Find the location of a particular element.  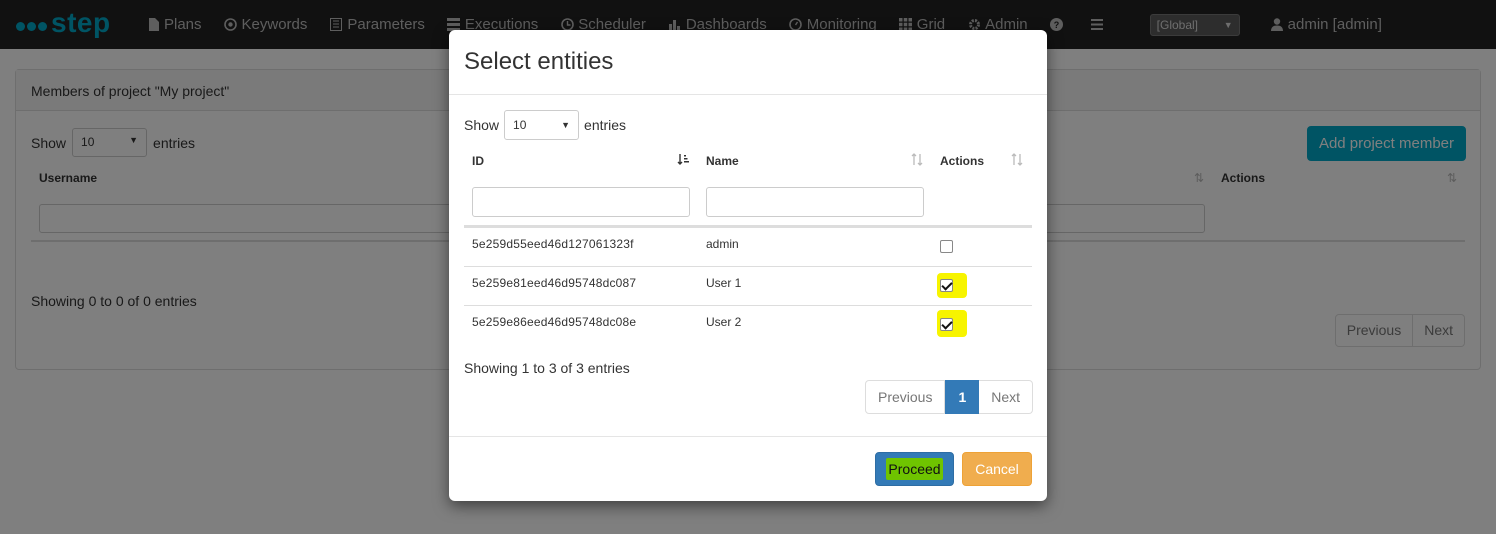

col-header-id: ID is located at coordinates (478, 161).